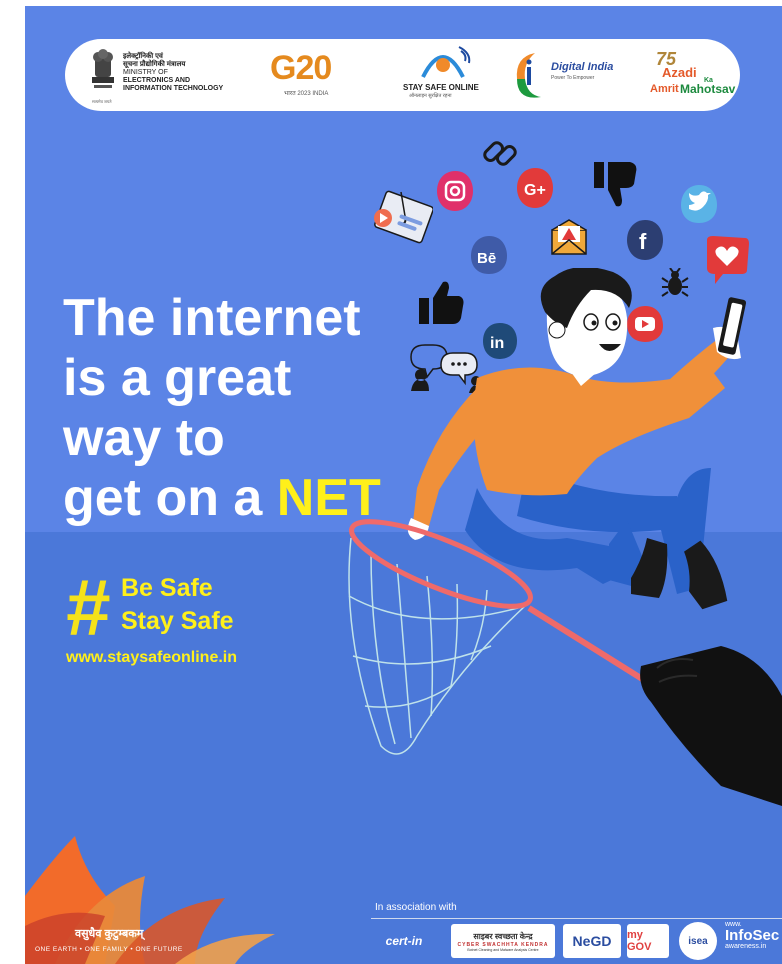 The image size is (782, 964). Describe the element at coordinates (177, 378) in the screenshot. I see `headline-line2: is a great` at that location.